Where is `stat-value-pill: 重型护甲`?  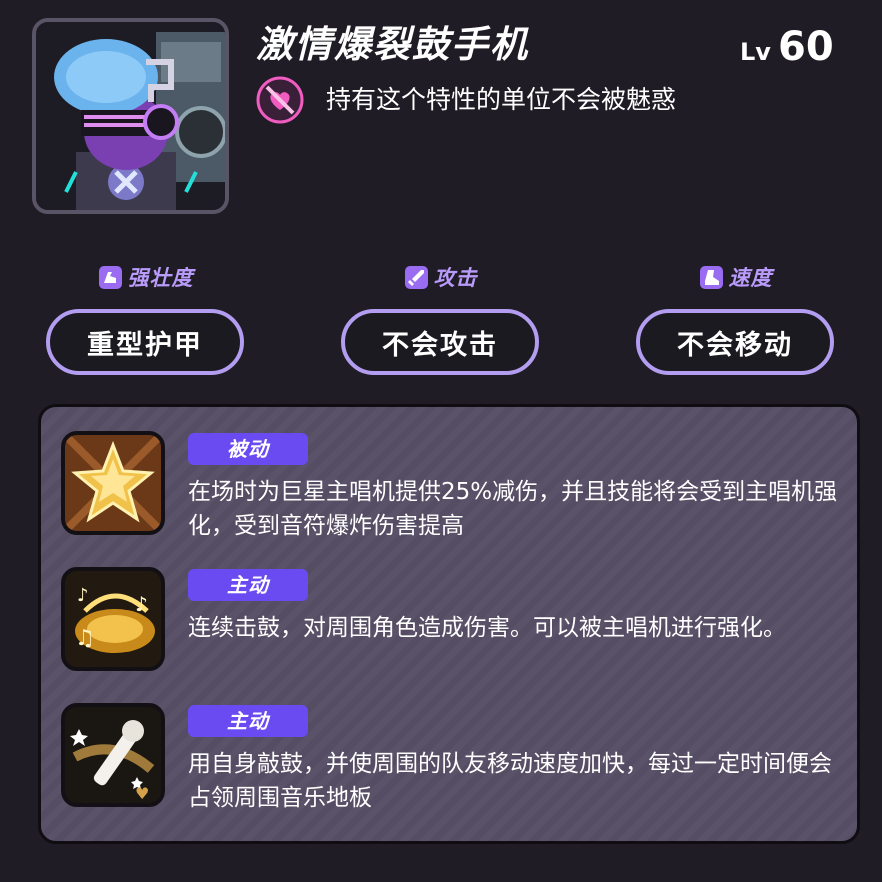
stat-value-pill: 重型护甲 is located at coordinates (145, 342).